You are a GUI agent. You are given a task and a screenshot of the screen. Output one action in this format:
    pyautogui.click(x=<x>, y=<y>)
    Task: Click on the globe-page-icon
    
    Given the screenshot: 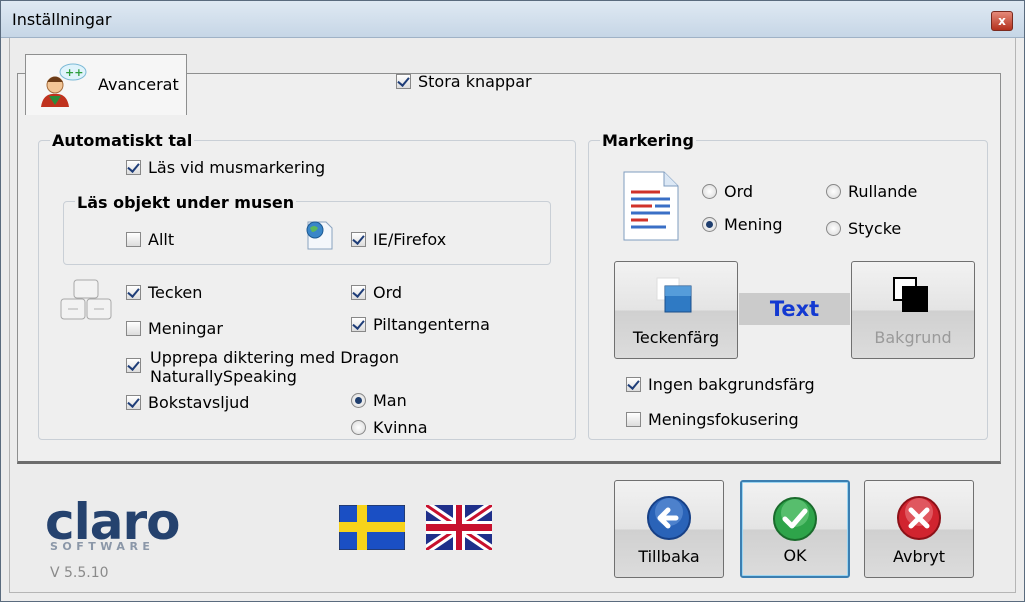 What is the action you would take?
    pyautogui.click(x=319, y=235)
    